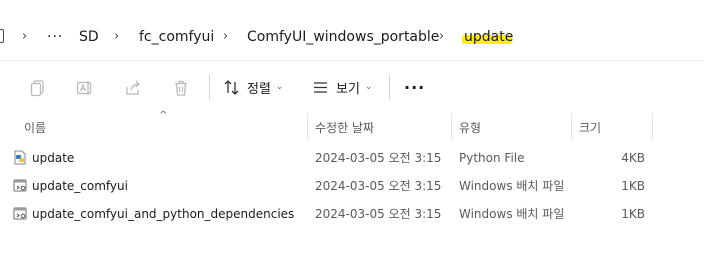 This screenshot has height=257, width=704. Describe the element at coordinates (80, 186) in the screenshot. I see `file-name: update_comfyui` at that location.